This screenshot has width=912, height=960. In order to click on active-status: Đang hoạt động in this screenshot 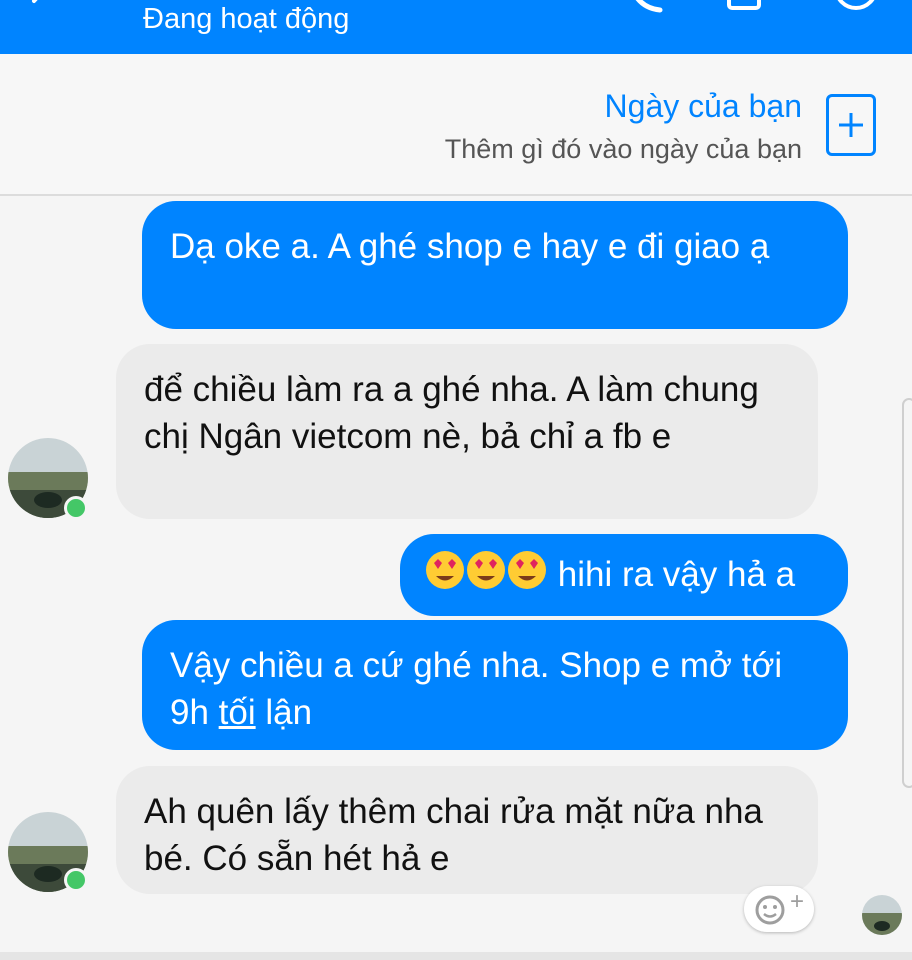, I will do `click(246, 19)`.